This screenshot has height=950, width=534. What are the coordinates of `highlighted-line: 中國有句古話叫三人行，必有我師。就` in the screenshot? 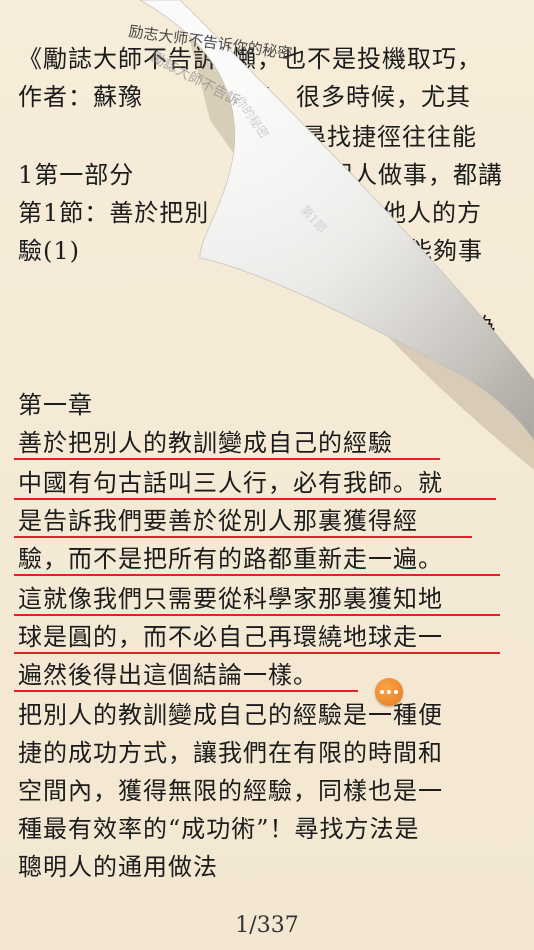 It's located at (230, 483).